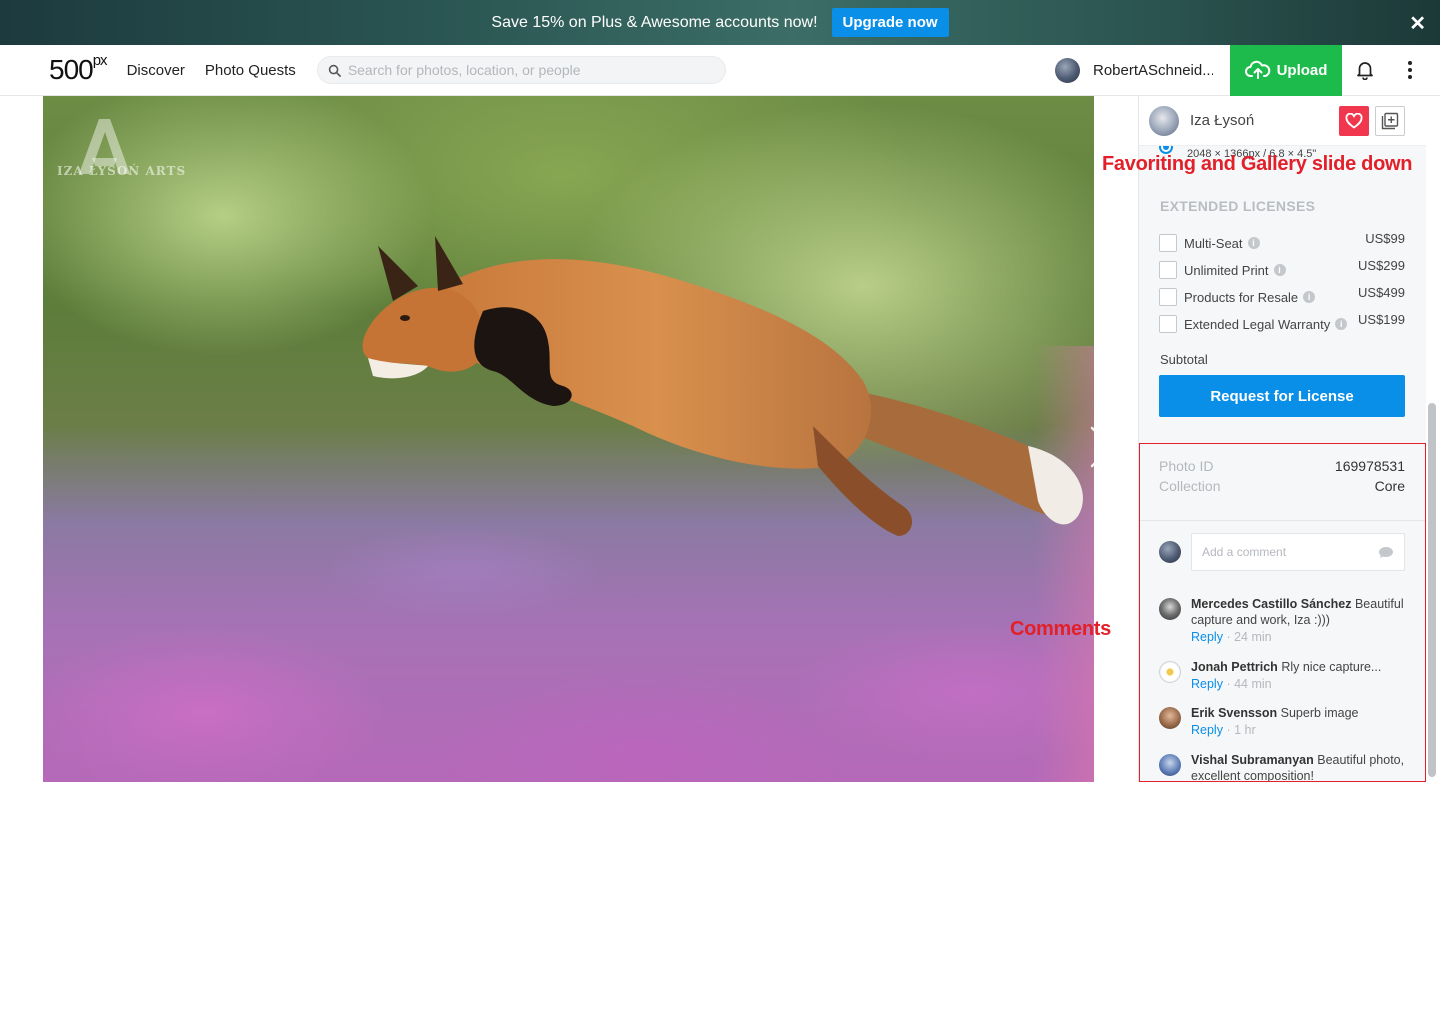 The image size is (1440, 1024). I want to click on favorite-button, so click(1354, 121).